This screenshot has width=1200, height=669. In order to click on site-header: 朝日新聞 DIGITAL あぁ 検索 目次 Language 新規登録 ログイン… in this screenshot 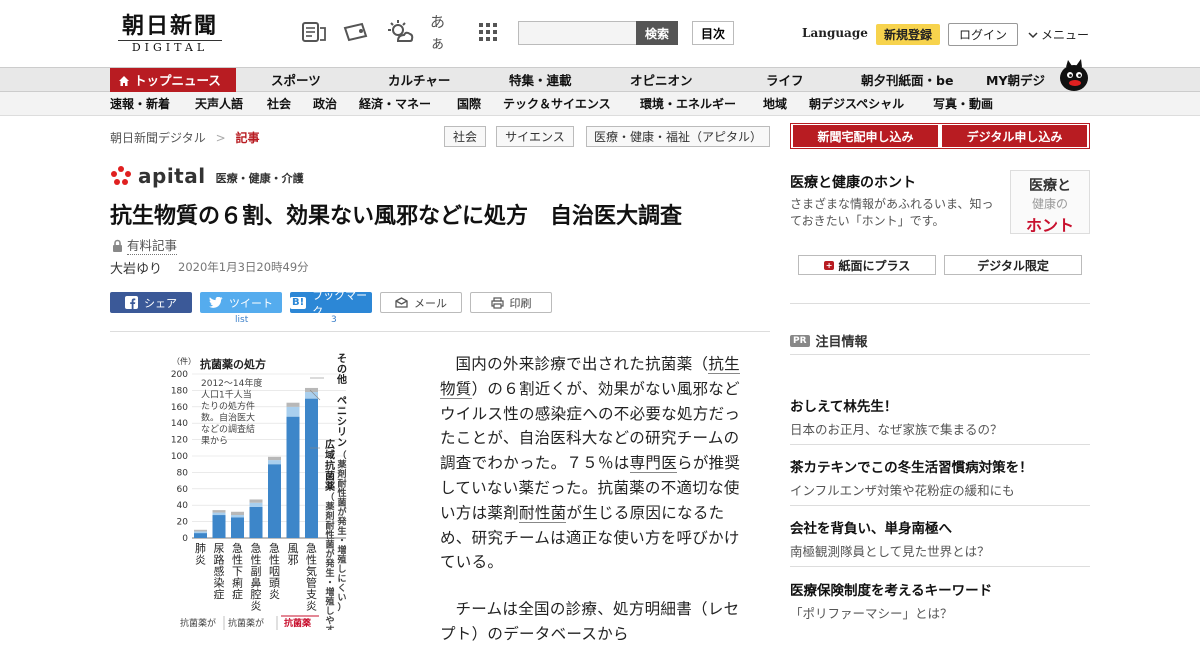, I will do `click(600, 33)`.